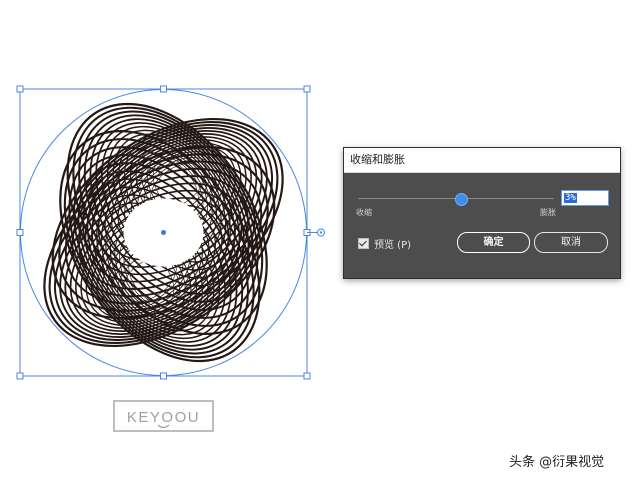  Describe the element at coordinates (20, 232) in the screenshot. I see `handle-middle-left` at that location.